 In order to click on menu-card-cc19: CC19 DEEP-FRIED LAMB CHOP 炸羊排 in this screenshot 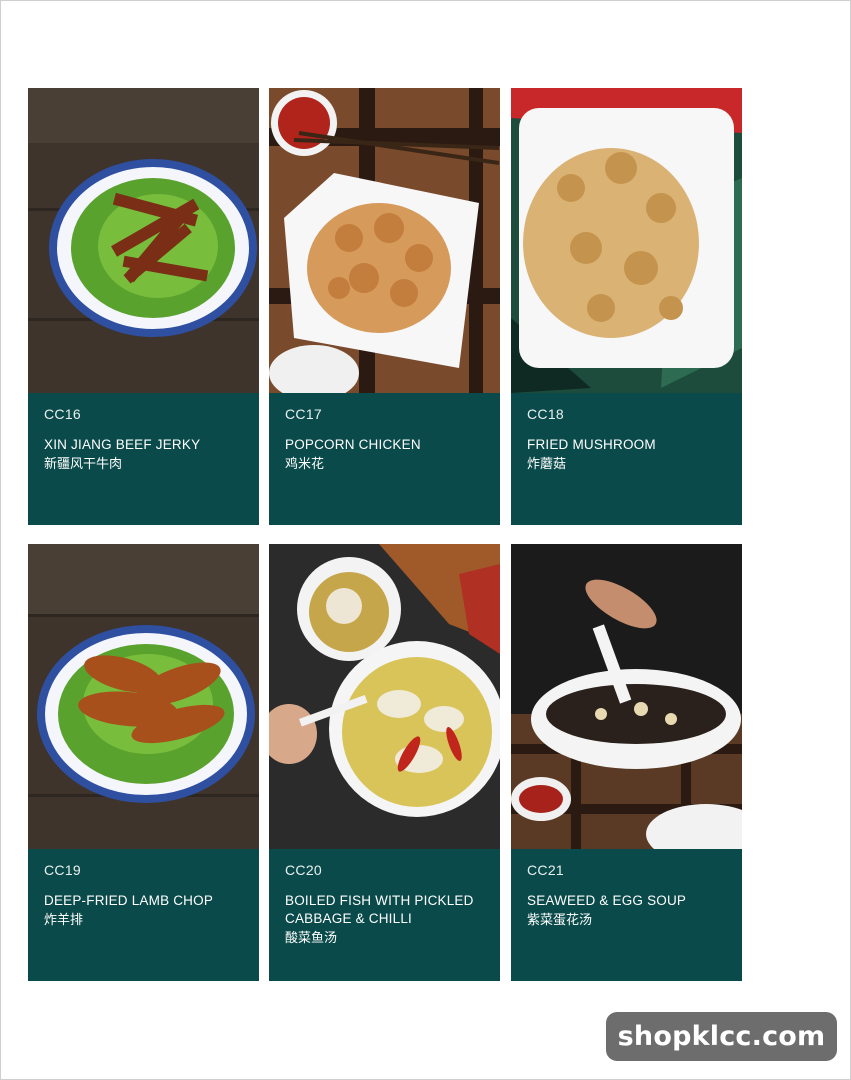, I will do `click(143, 762)`.